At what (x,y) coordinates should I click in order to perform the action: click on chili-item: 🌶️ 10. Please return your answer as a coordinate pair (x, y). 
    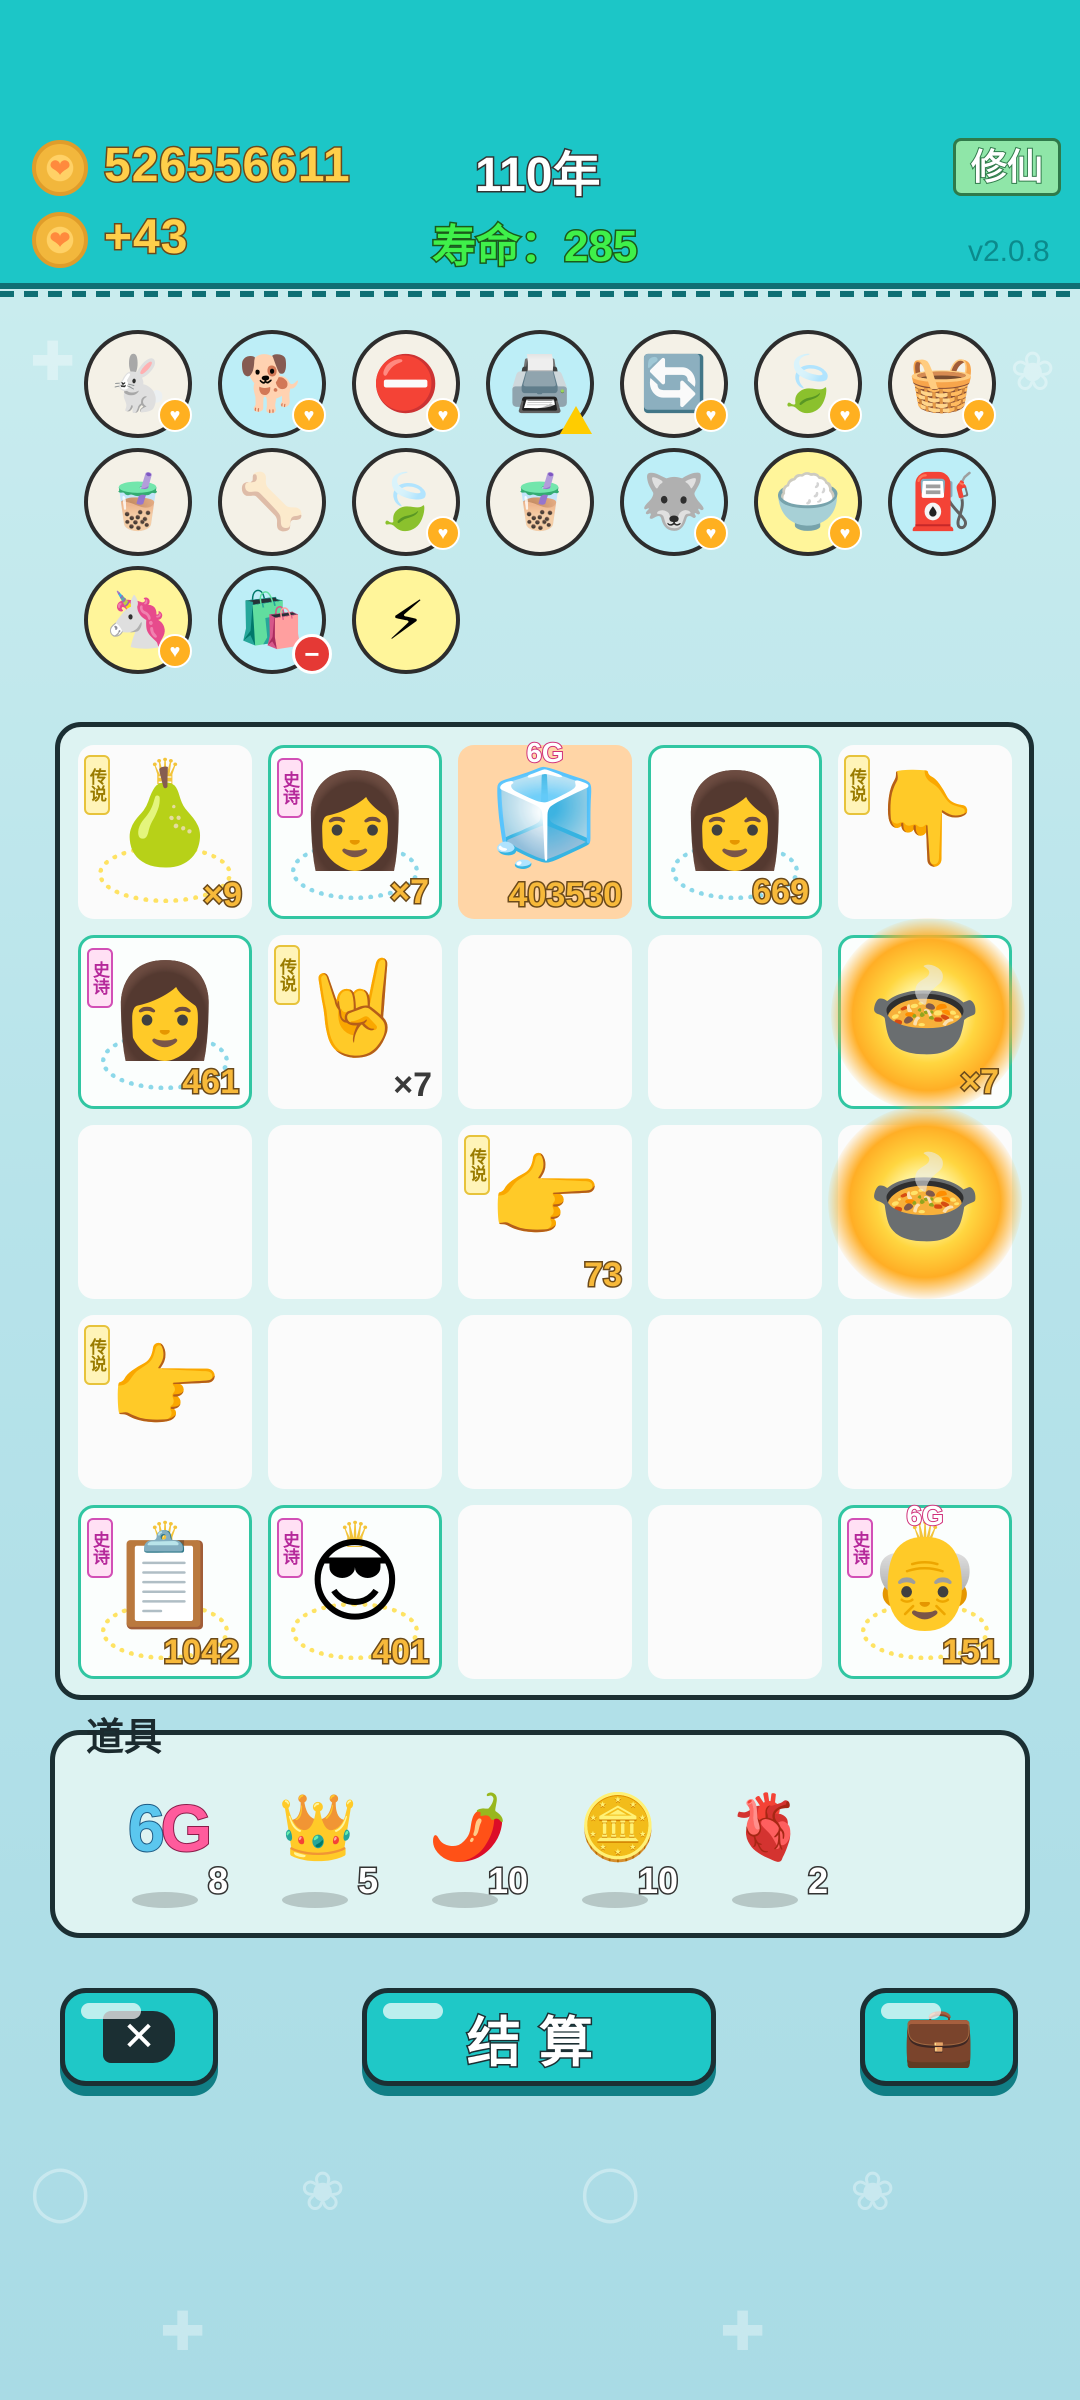
    Looking at the image, I should click on (469, 1855).